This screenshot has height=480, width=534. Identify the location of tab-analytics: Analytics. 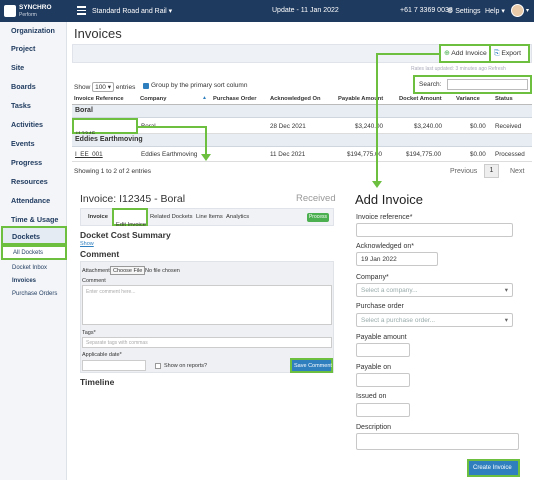
(237, 217).